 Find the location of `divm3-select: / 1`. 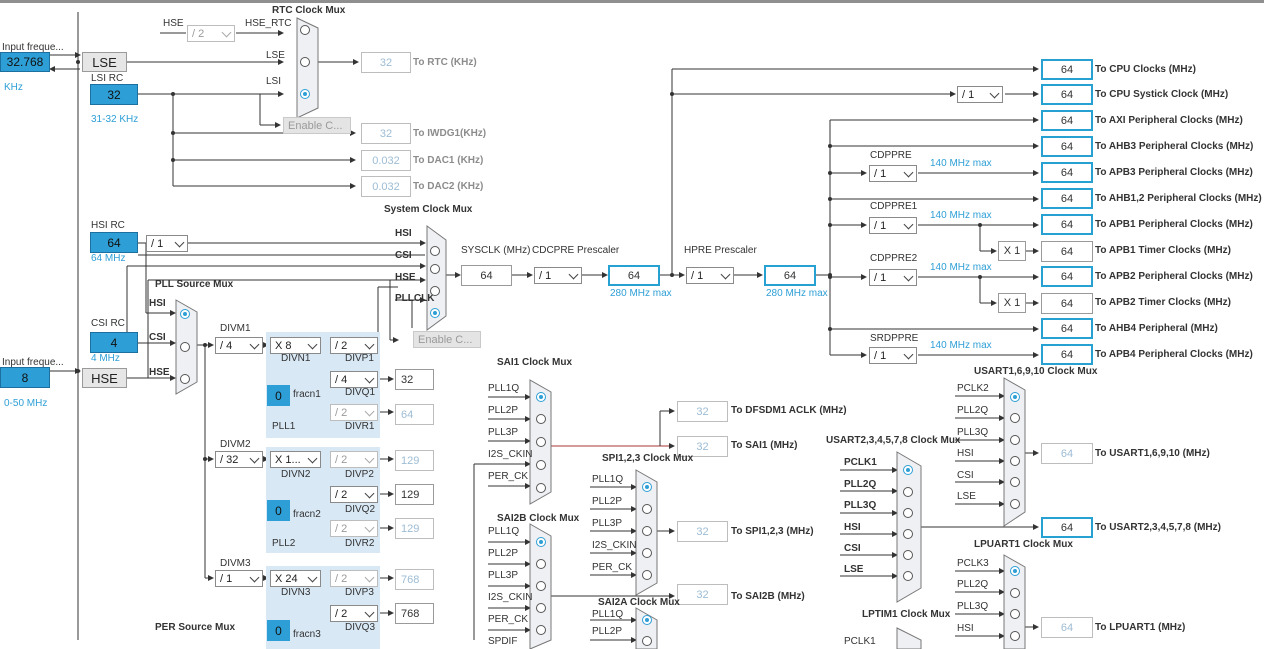

divm3-select: / 1 is located at coordinates (239, 578).